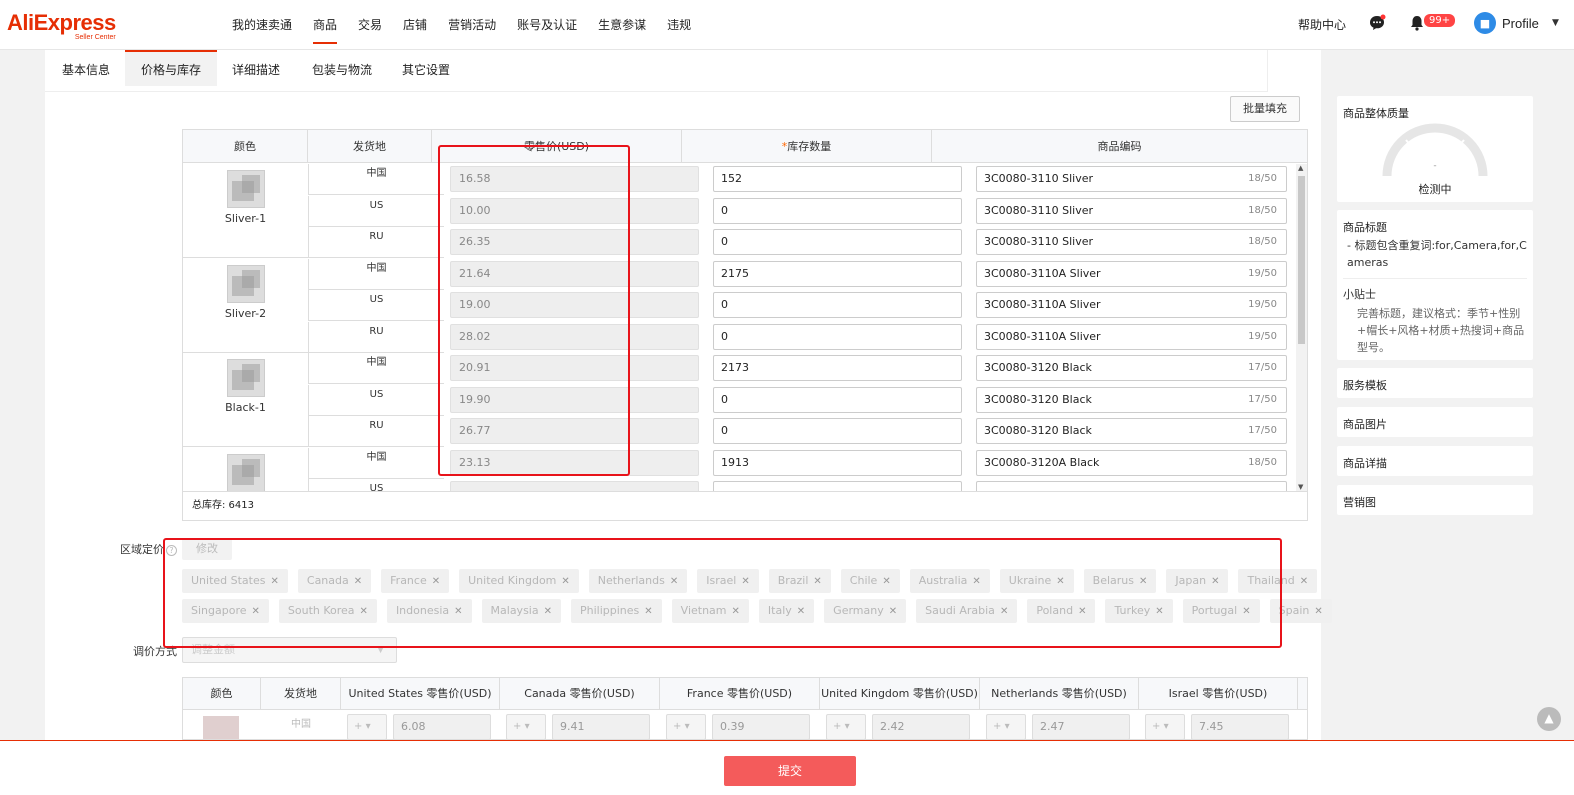 The width and height of the screenshot is (1574, 795). Describe the element at coordinates (728, 581) in the screenshot. I see `country-tag: Israel ✕` at that location.